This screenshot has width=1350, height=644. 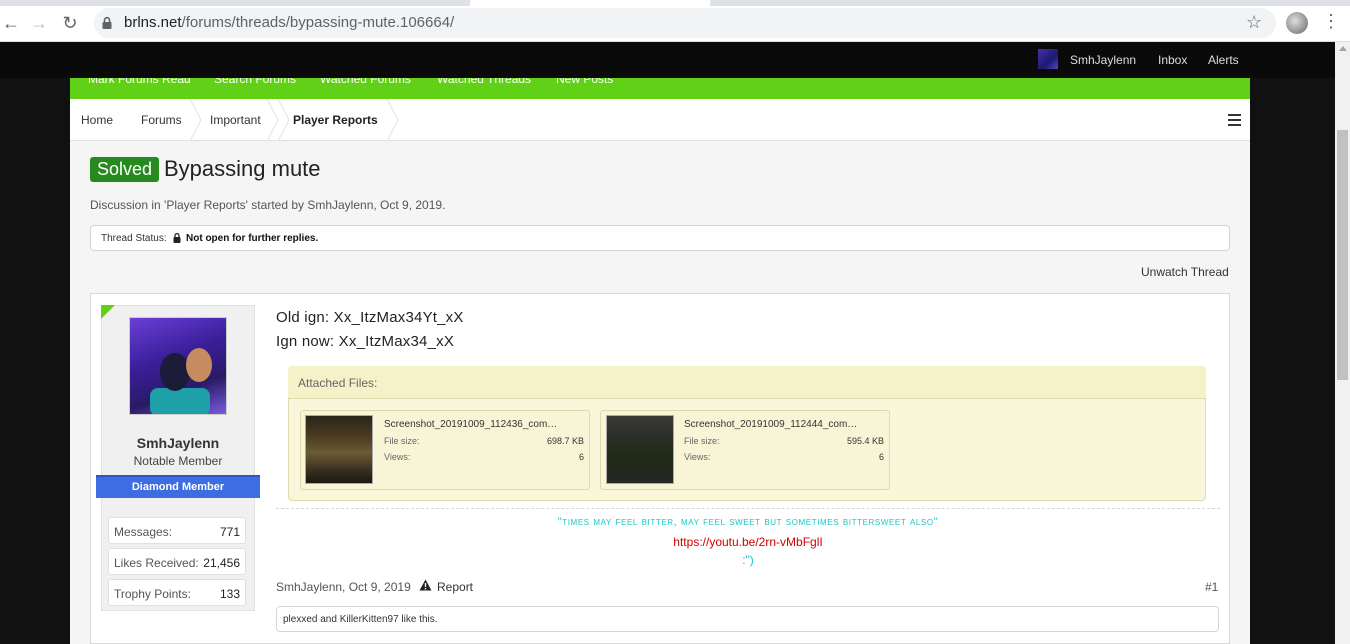 What do you see at coordinates (252, 238) in the screenshot?
I see `thread-status-value: Not open for further replies.` at bounding box center [252, 238].